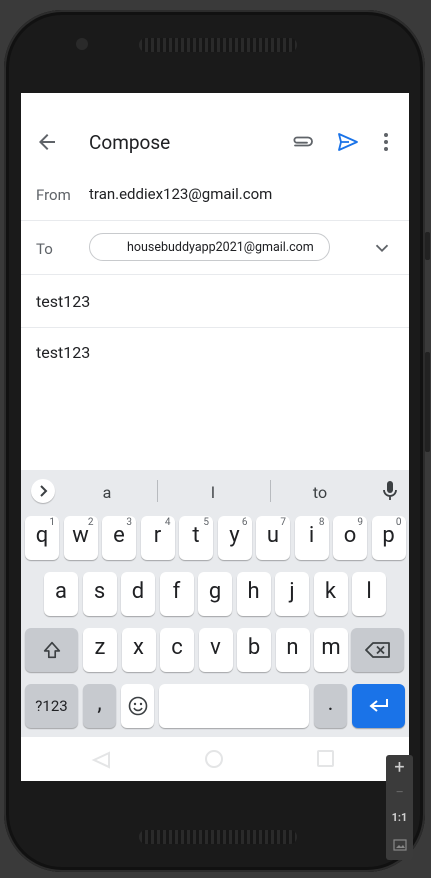  I want to click on recipient-chip: housebuddyapp2021@gmail.com, so click(209, 247).